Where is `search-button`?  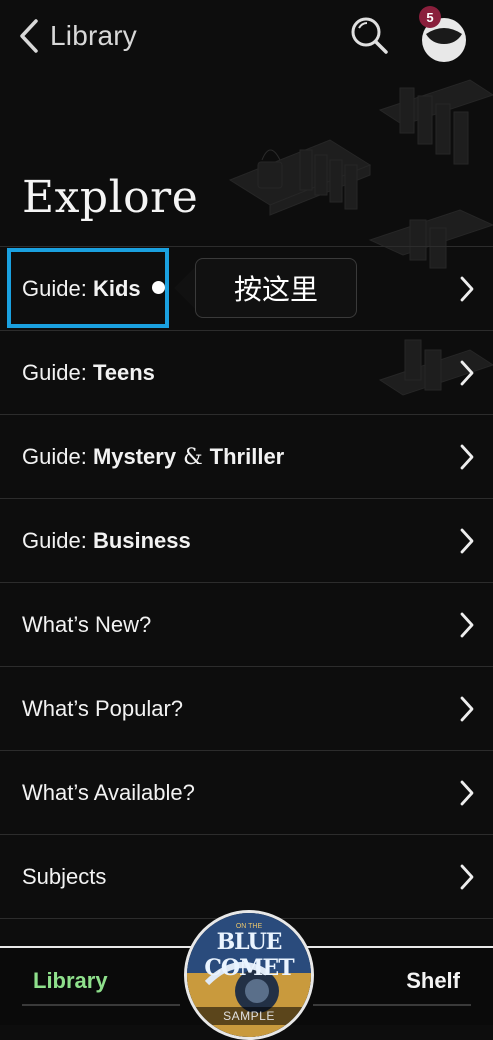 search-button is located at coordinates (370, 36).